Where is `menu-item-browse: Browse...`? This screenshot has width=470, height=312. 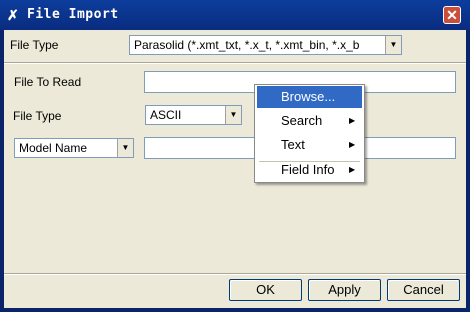 menu-item-browse: Browse... is located at coordinates (309, 97).